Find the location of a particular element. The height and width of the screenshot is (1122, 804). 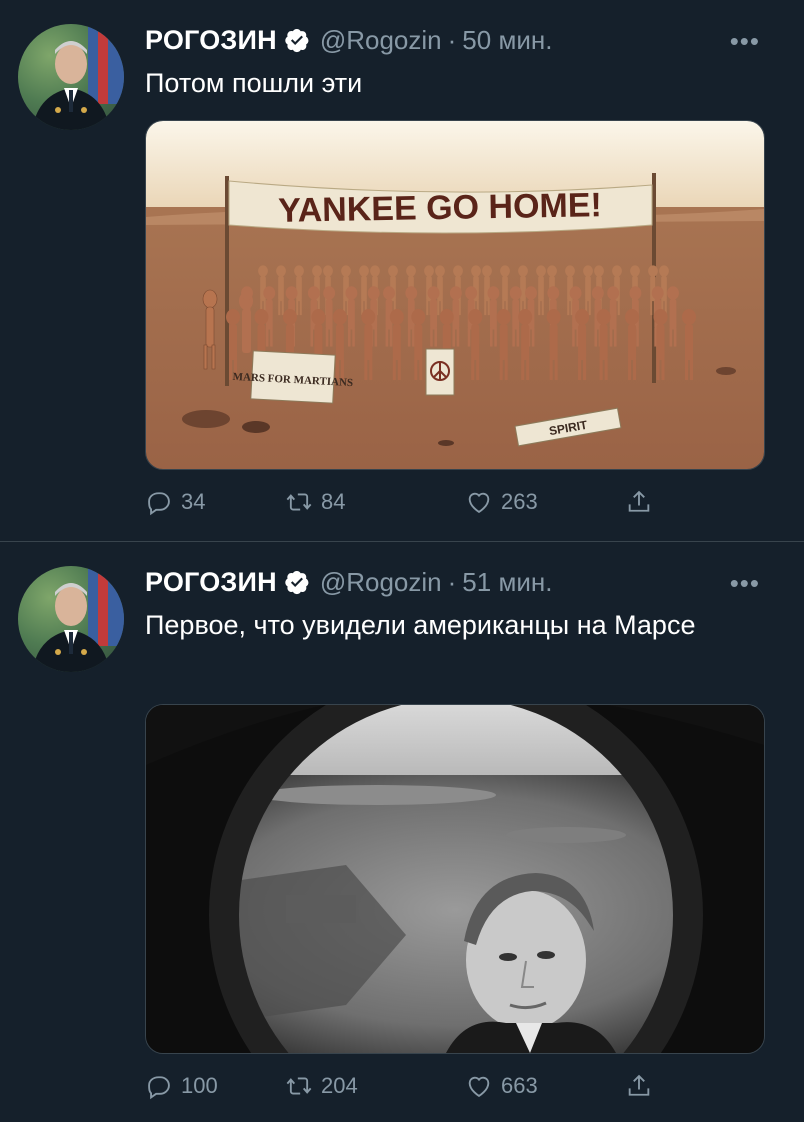

timestamp: 50 мин. is located at coordinates (507, 40).